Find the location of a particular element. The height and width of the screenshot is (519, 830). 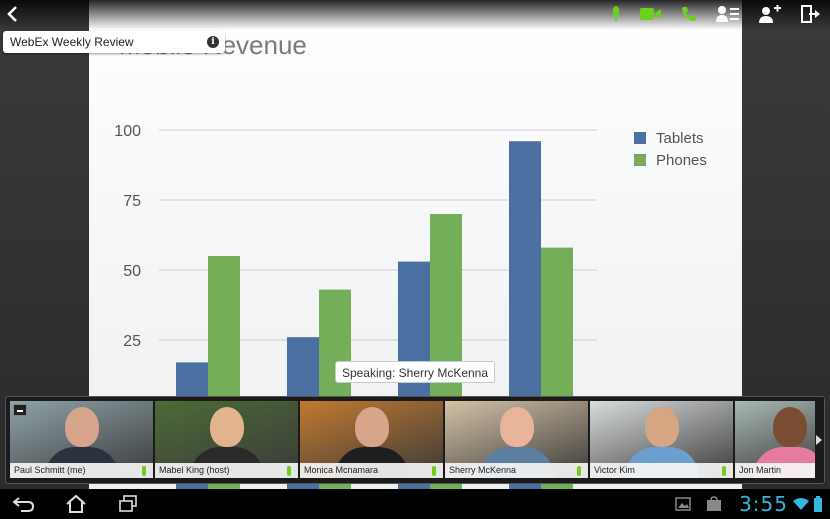

speaking-indicator: Speaking: Sherry McKenna is located at coordinates (415, 372).